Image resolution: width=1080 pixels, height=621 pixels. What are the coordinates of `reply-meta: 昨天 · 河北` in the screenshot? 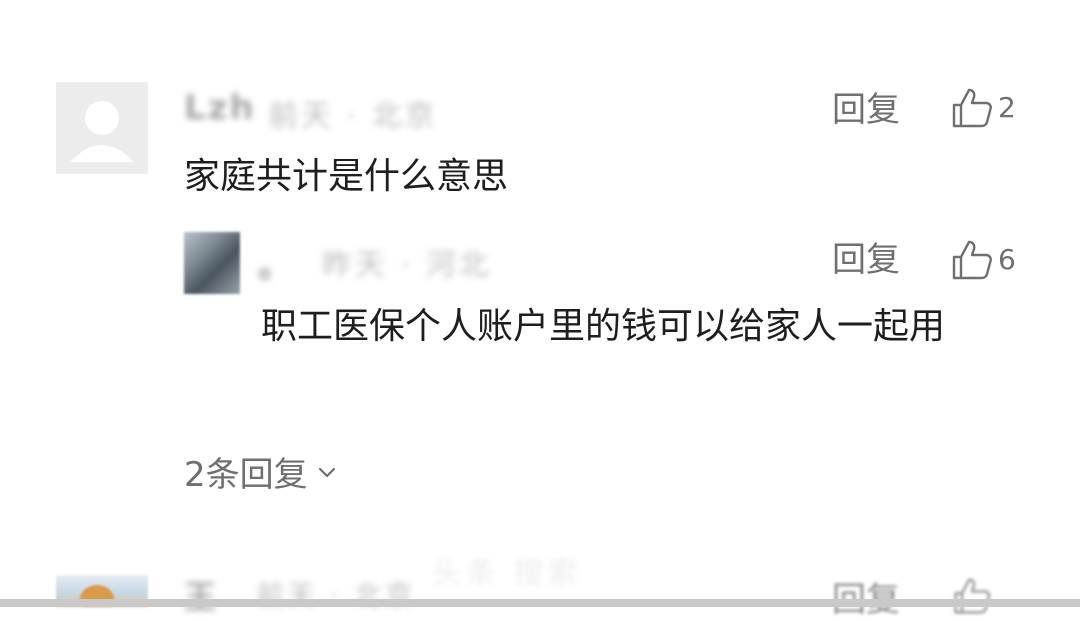 It's located at (407, 265).